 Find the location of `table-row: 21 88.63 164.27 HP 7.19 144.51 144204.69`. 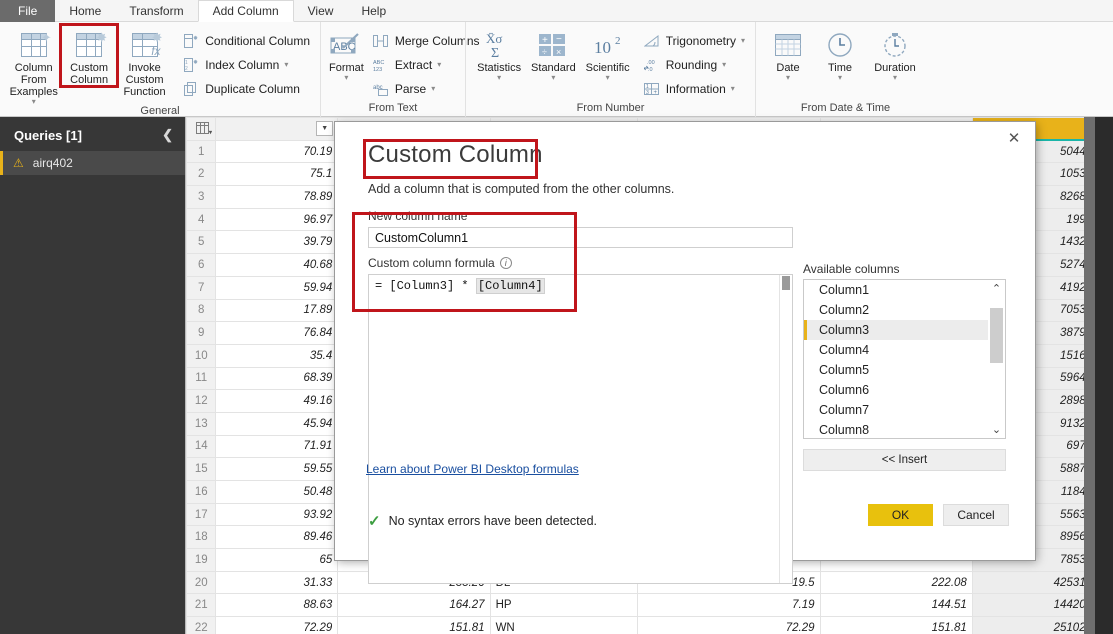

table-row: 21 88.63 164.27 HP 7.19 144.51 144204.69 is located at coordinates (649, 605).